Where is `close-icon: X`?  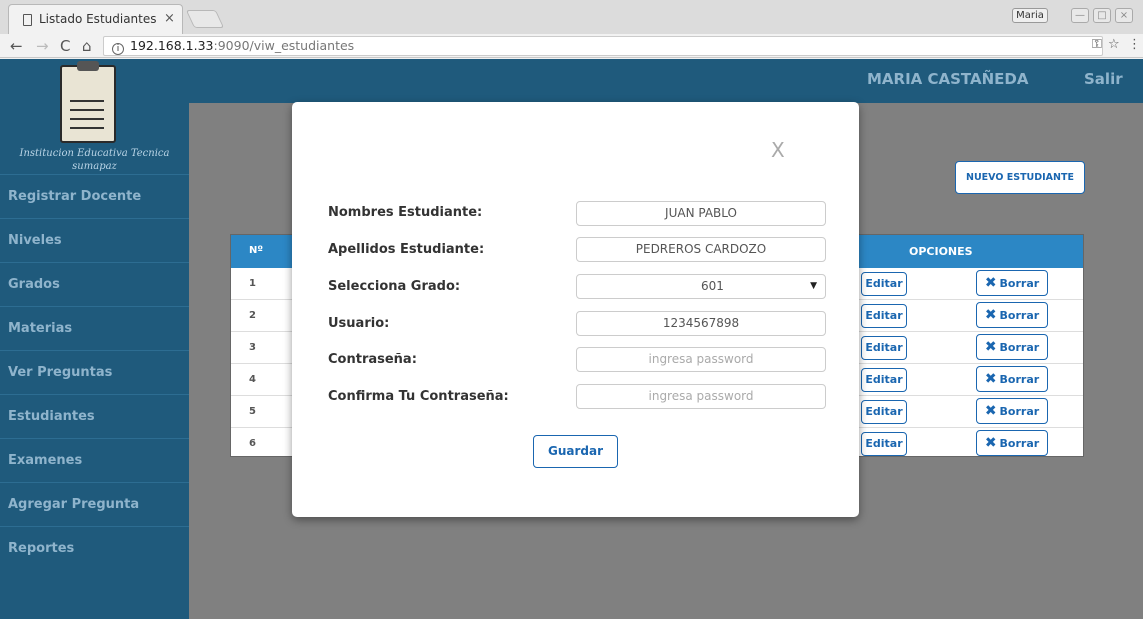
close-icon: X is located at coordinates (778, 150).